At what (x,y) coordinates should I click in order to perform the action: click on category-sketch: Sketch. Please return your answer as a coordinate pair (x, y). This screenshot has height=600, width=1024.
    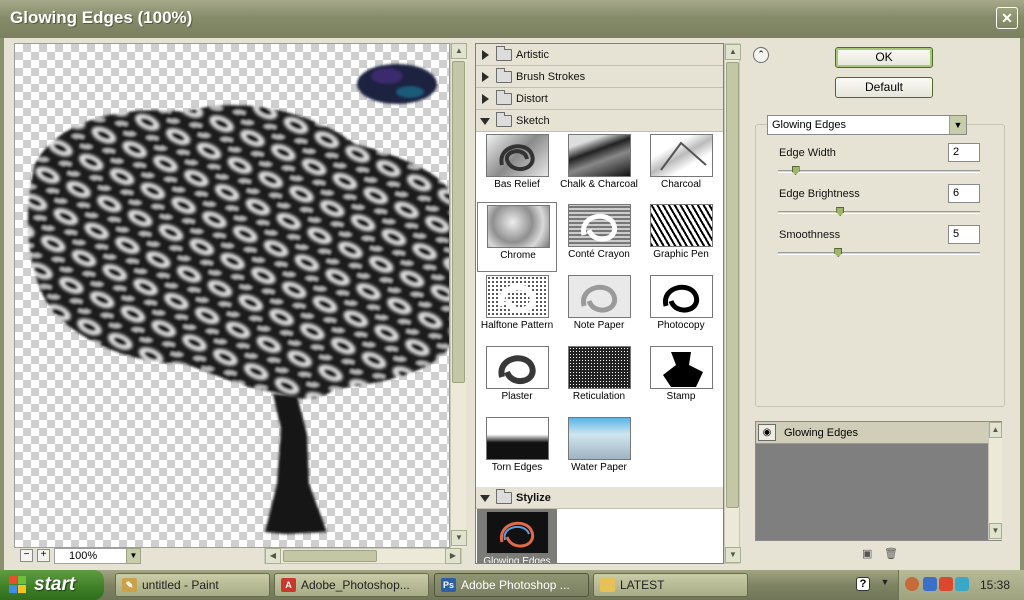
    Looking at the image, I should click on (599, 121).